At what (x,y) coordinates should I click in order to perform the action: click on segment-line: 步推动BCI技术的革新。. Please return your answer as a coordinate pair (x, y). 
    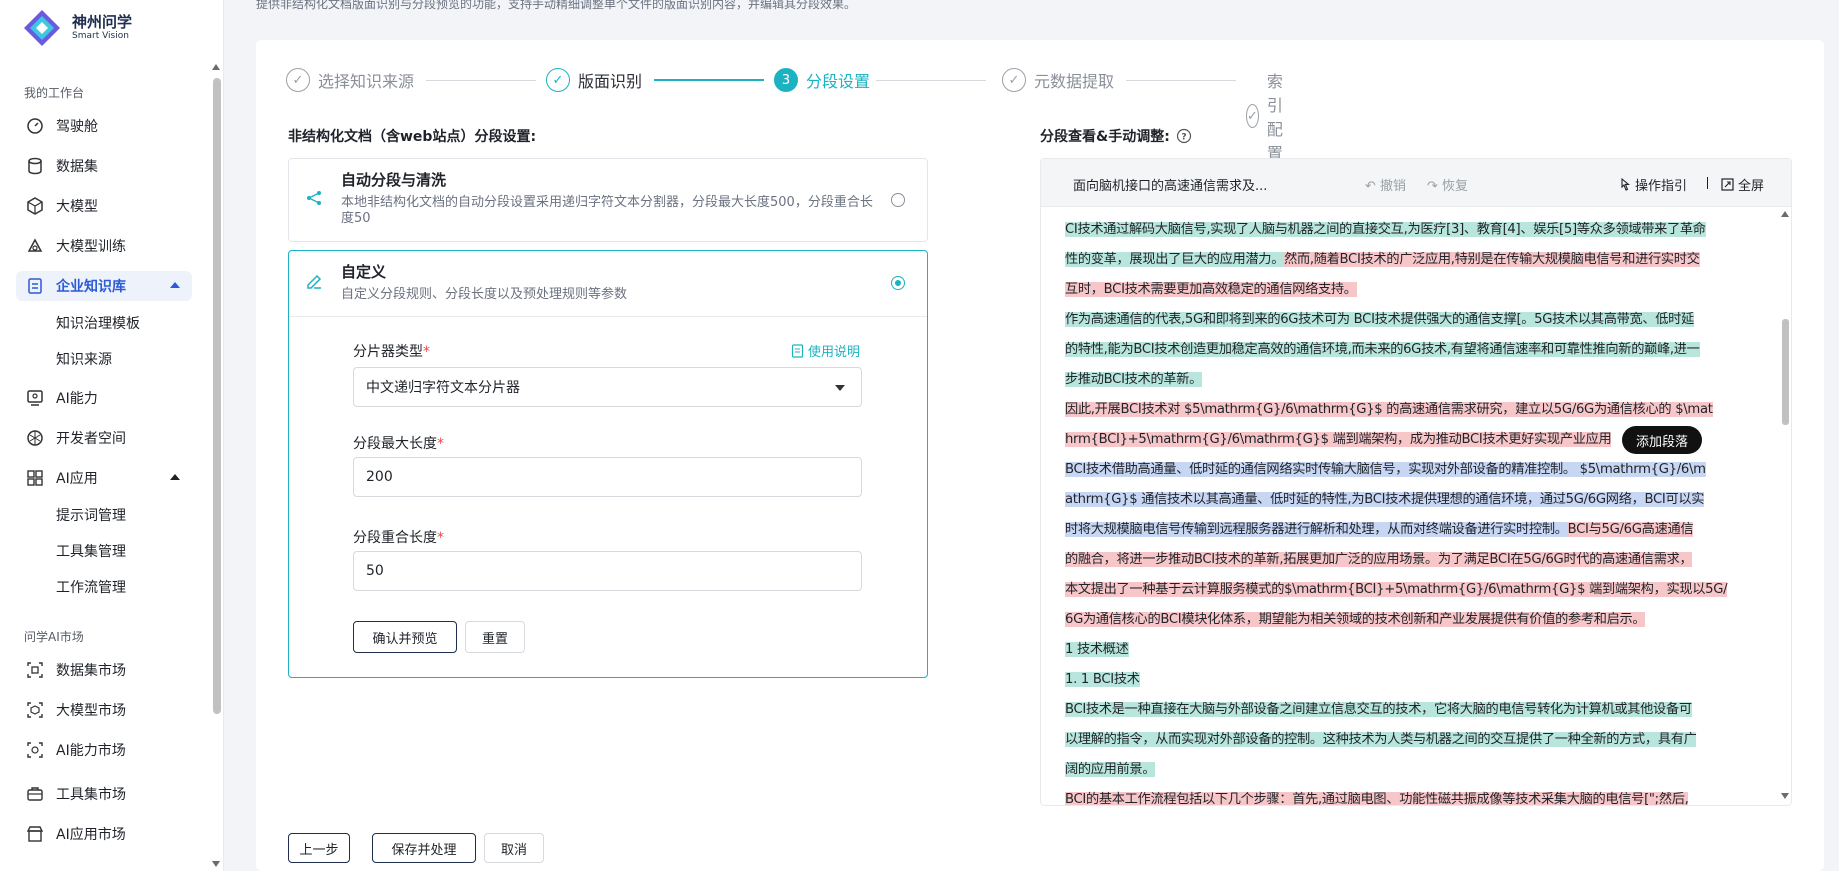
    Looking at the image, I should click on (1409, 380).